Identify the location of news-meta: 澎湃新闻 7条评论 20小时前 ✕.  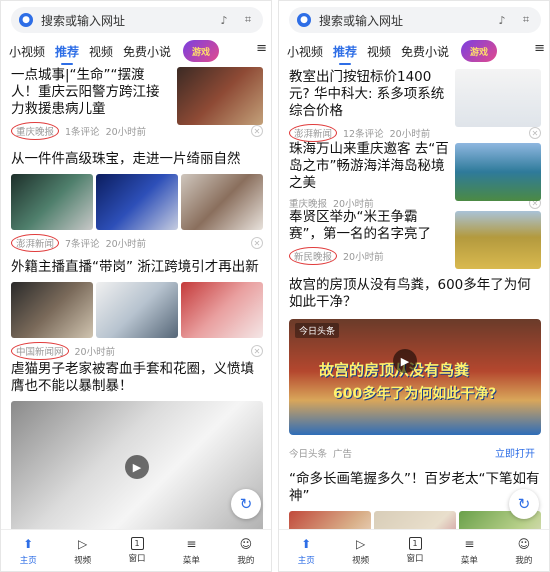
(137, 243).